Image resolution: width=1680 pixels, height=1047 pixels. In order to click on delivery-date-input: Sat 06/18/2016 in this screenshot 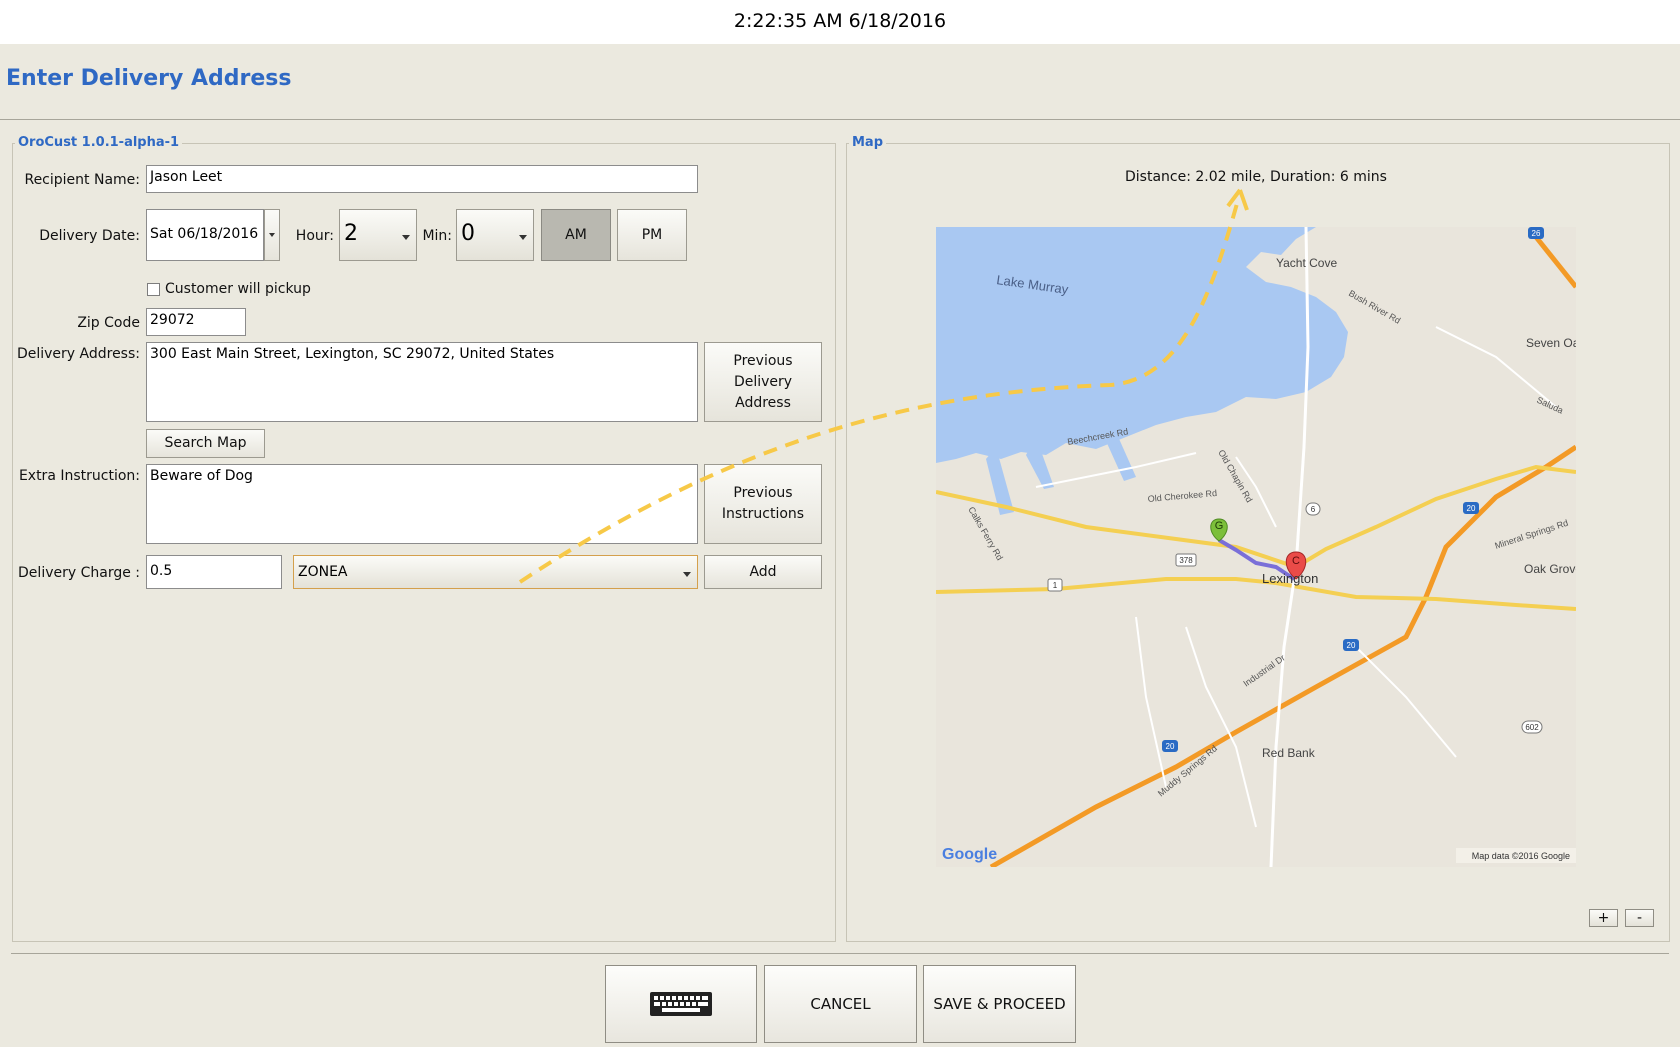, I will do `click(205, 235)`.